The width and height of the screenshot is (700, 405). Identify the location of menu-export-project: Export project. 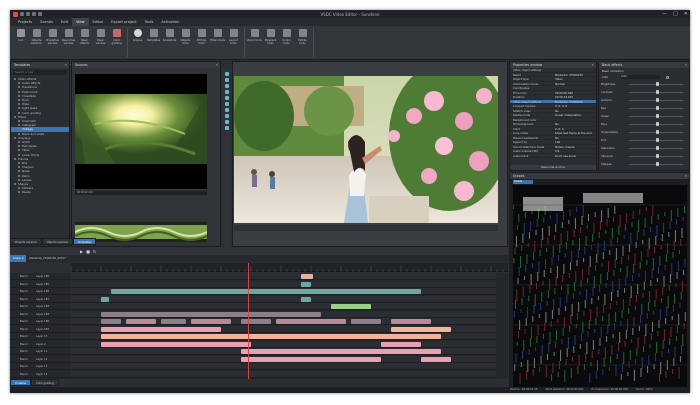
(123, 22).